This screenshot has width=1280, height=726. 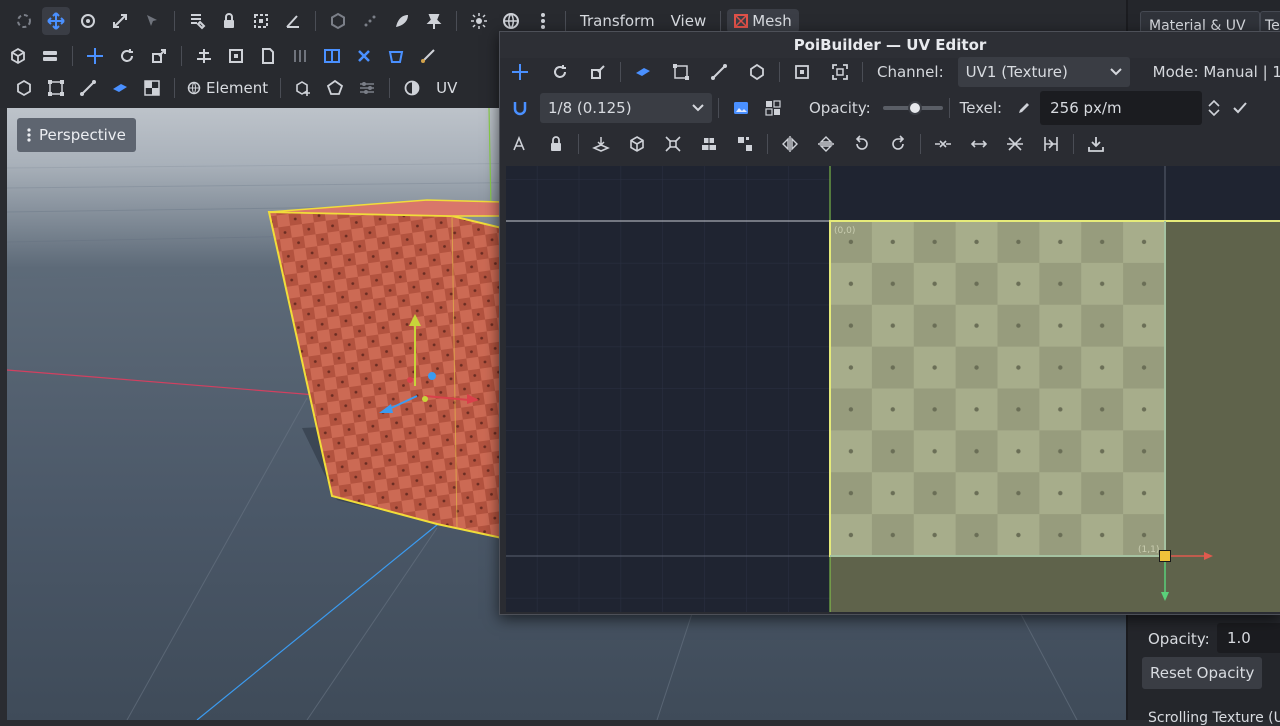 What do you see at coordinates (1179, 639) in the screenshot?
I see `opacity-label: Opacity:` at bounding box center [1179, 639].